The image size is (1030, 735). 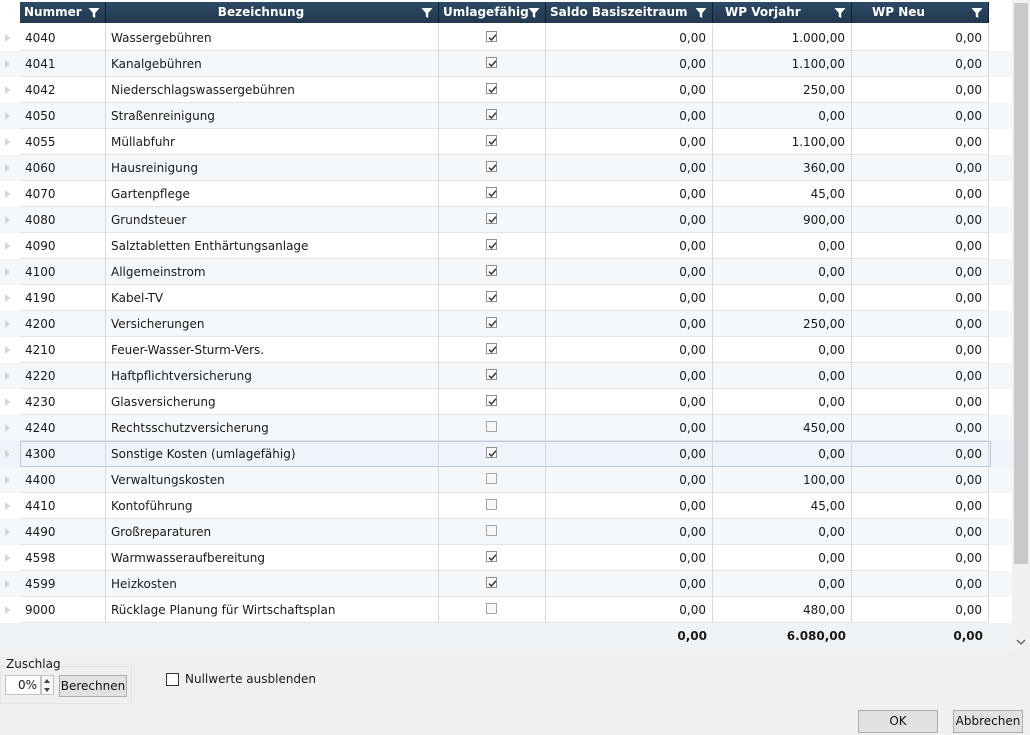 I want to click on cell-nummer: 4050, so click(x=63, y=116).